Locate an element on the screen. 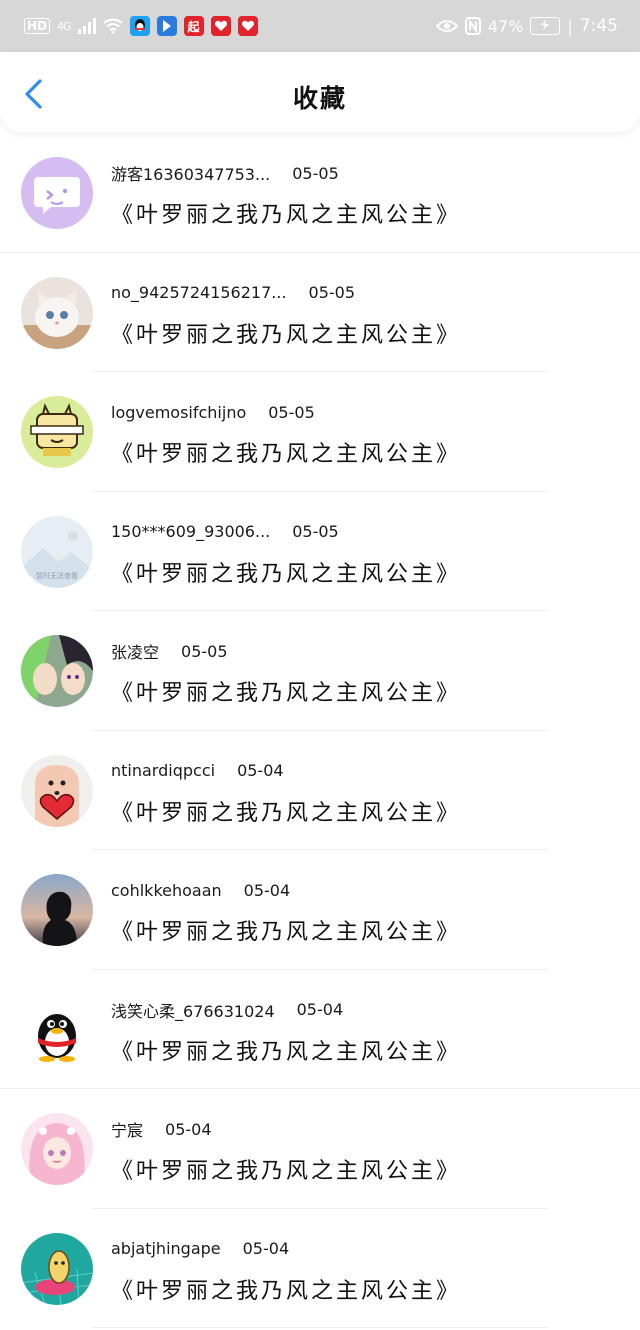 This screenshot has width=640, height=1330. signal-label: 4G is located at coordinates (64, 26).